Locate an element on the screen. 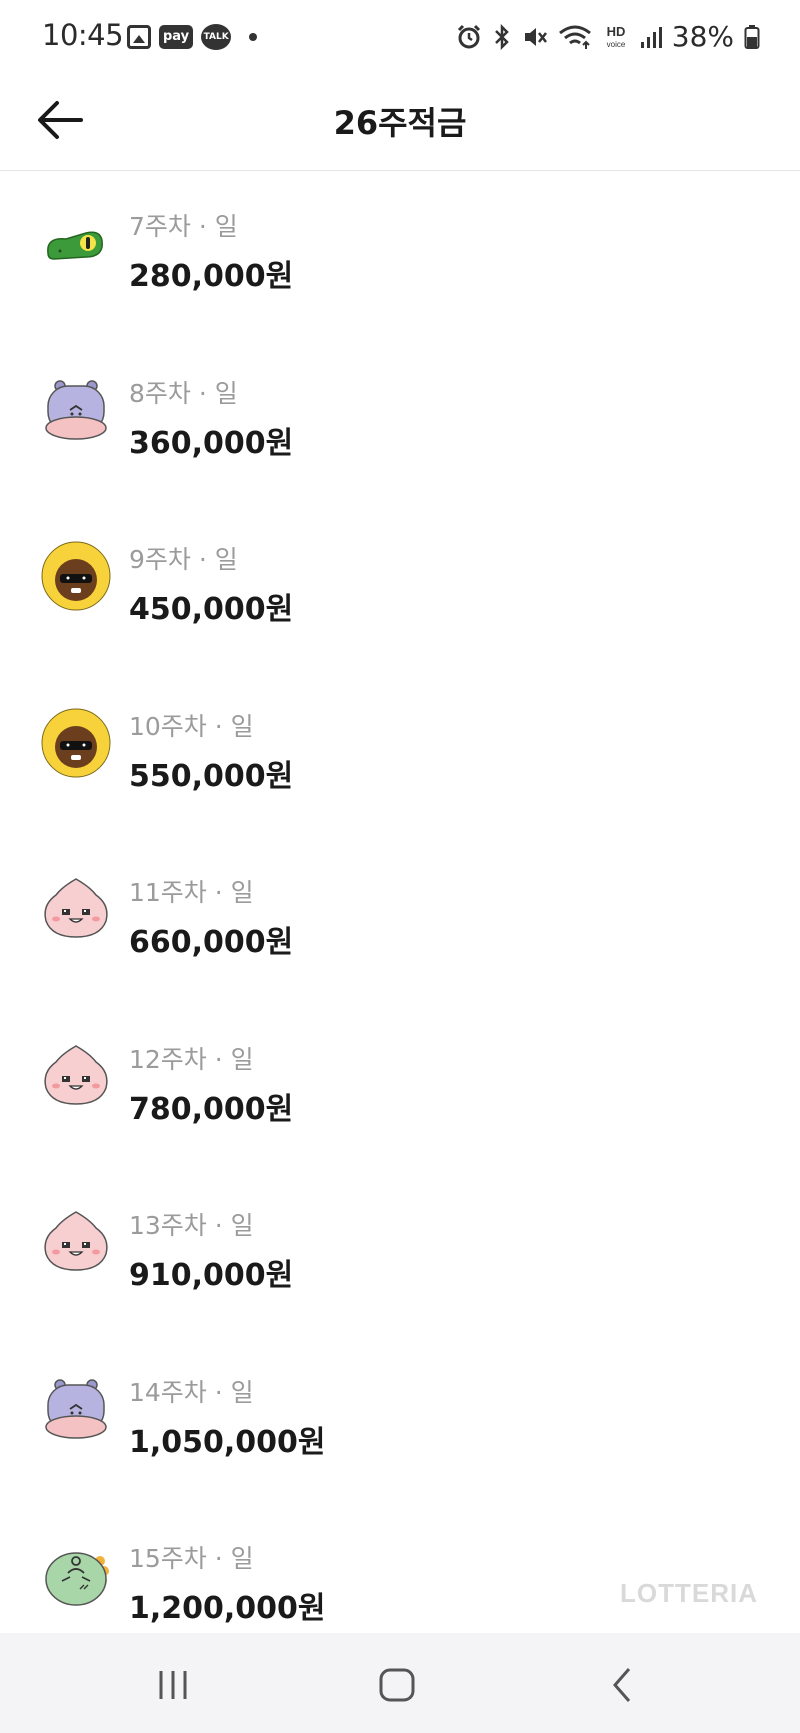  amount: 910,000원 is located at coordinates (211, 1275).